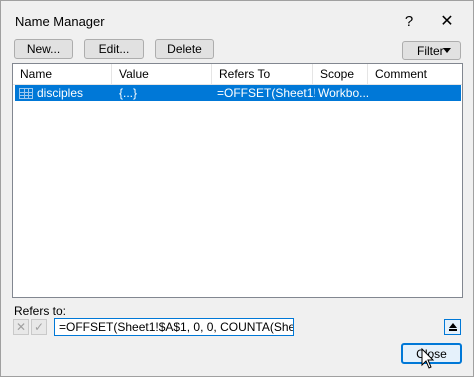 This screenshot has height=377, width=474. What do you see at coordinates (416, 93) in the screenshot?
I see `row-comment` at bounding box center [416, 93].